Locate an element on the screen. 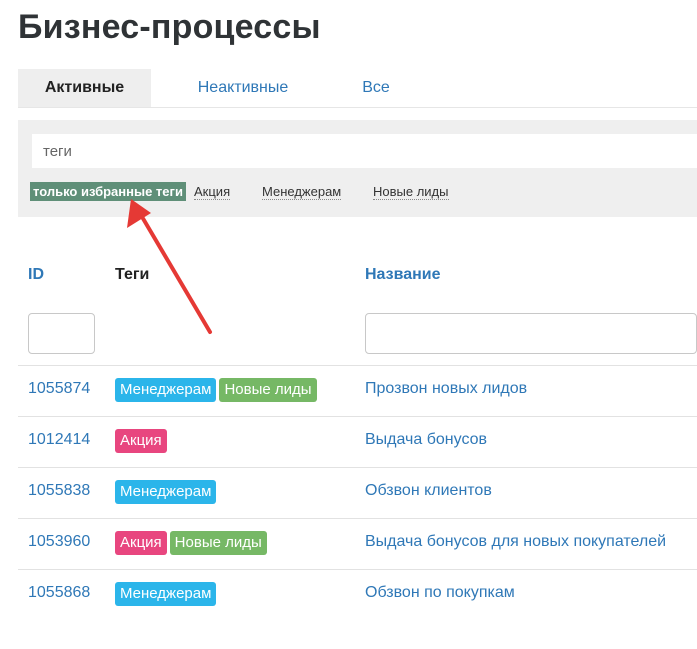 The image size is (697, 649). quick-tag-managers: Менеджерам is located at coordinates (302, 192).